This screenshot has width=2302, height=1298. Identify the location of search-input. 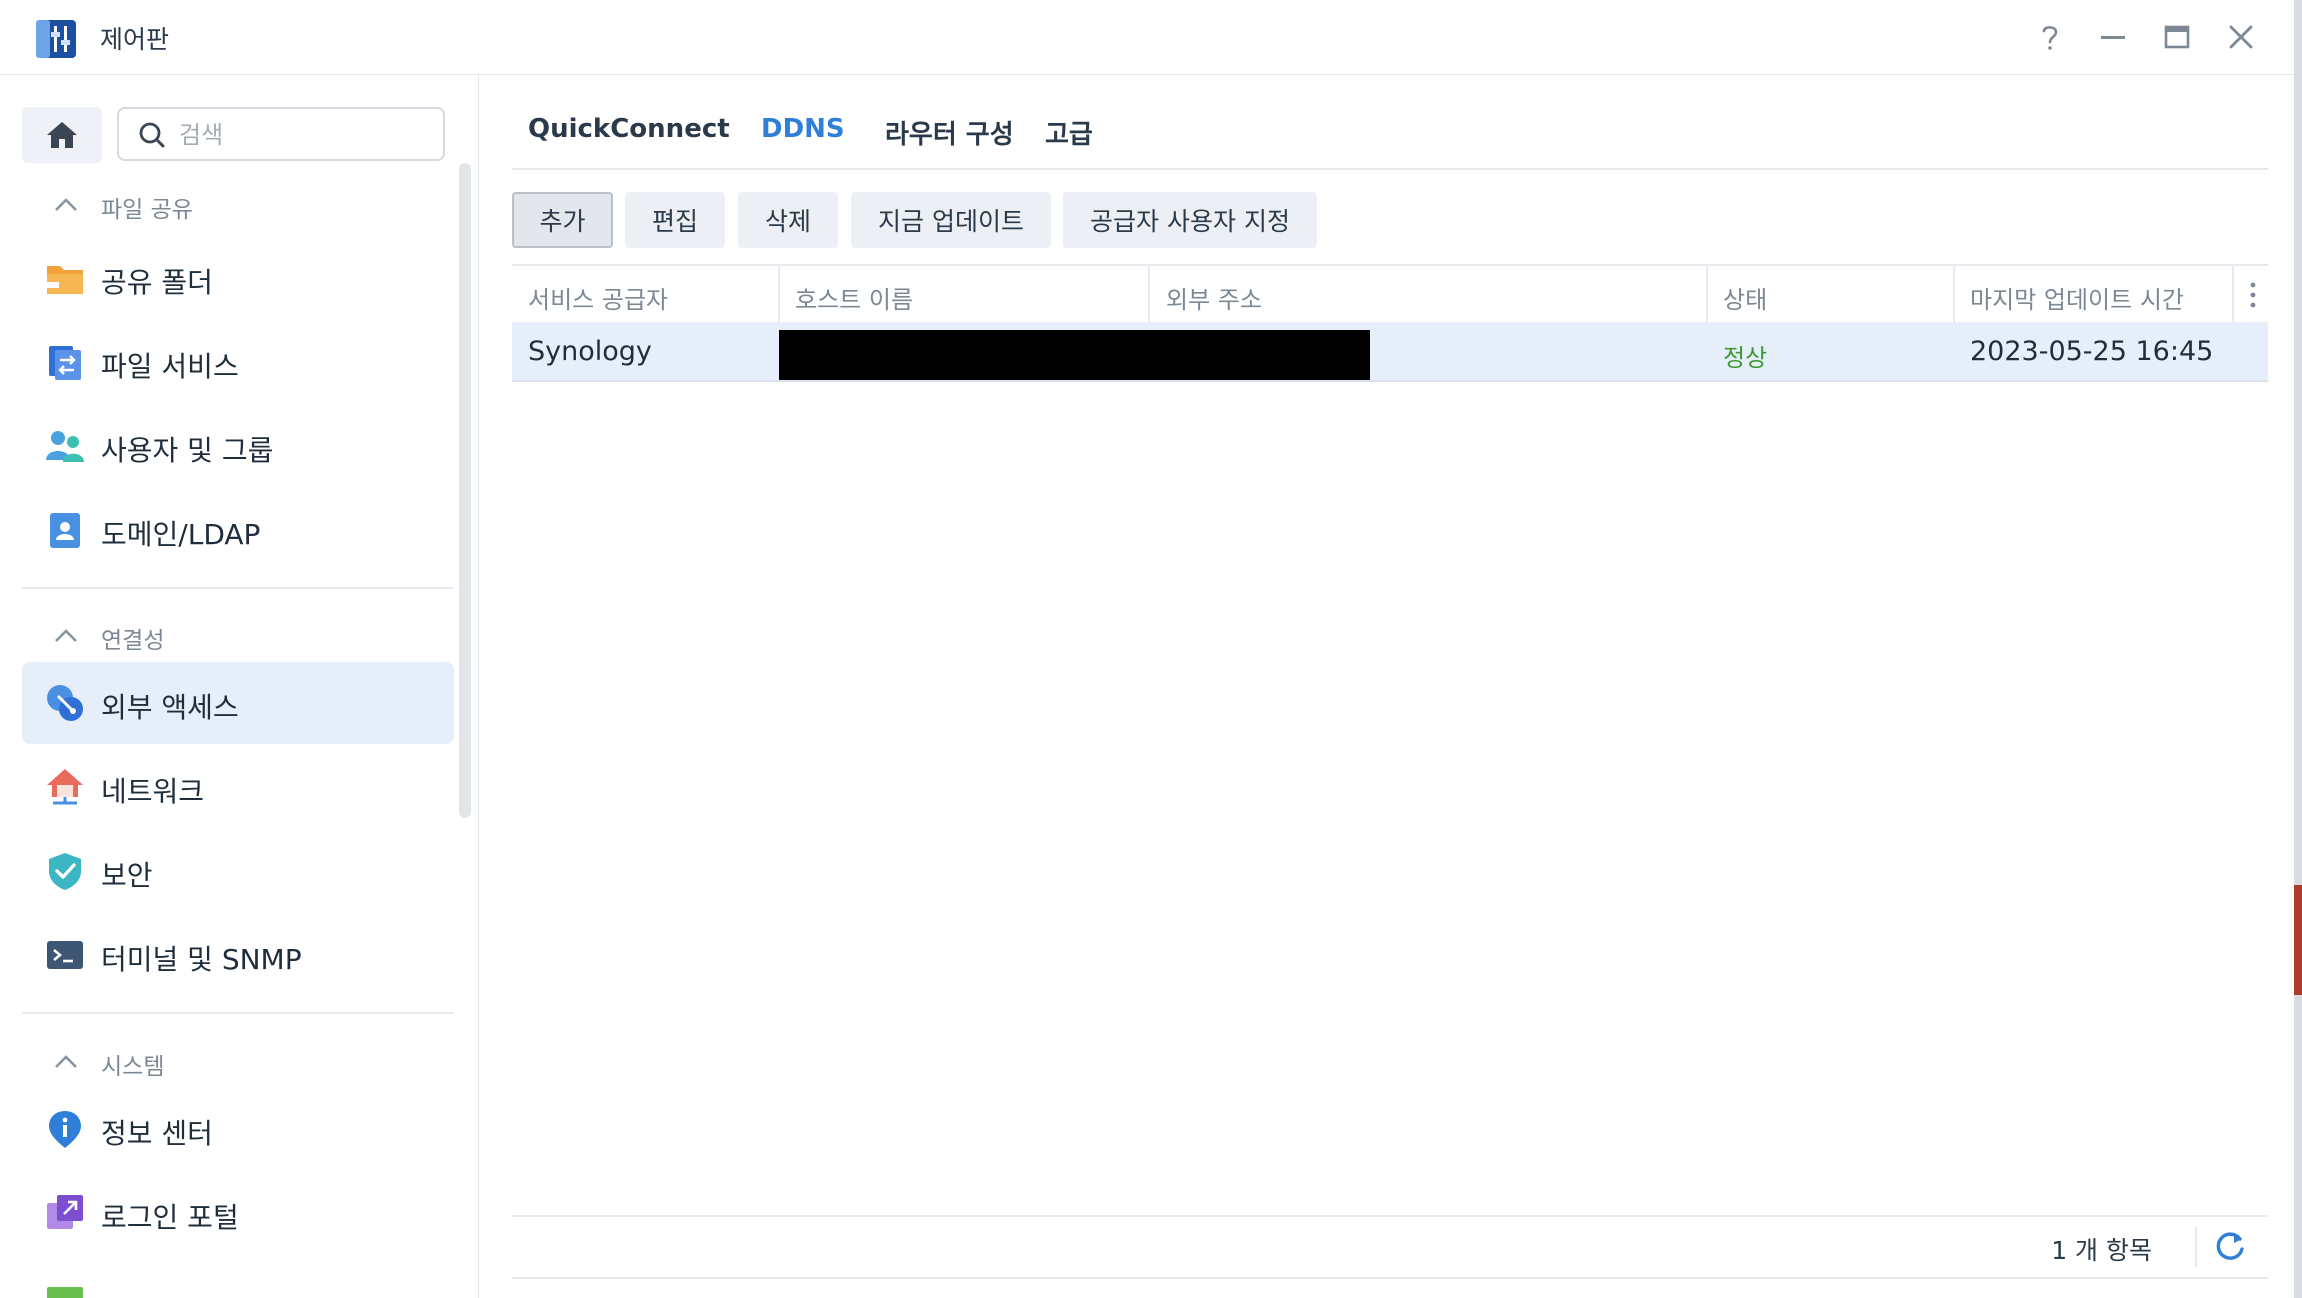
(304, 135).